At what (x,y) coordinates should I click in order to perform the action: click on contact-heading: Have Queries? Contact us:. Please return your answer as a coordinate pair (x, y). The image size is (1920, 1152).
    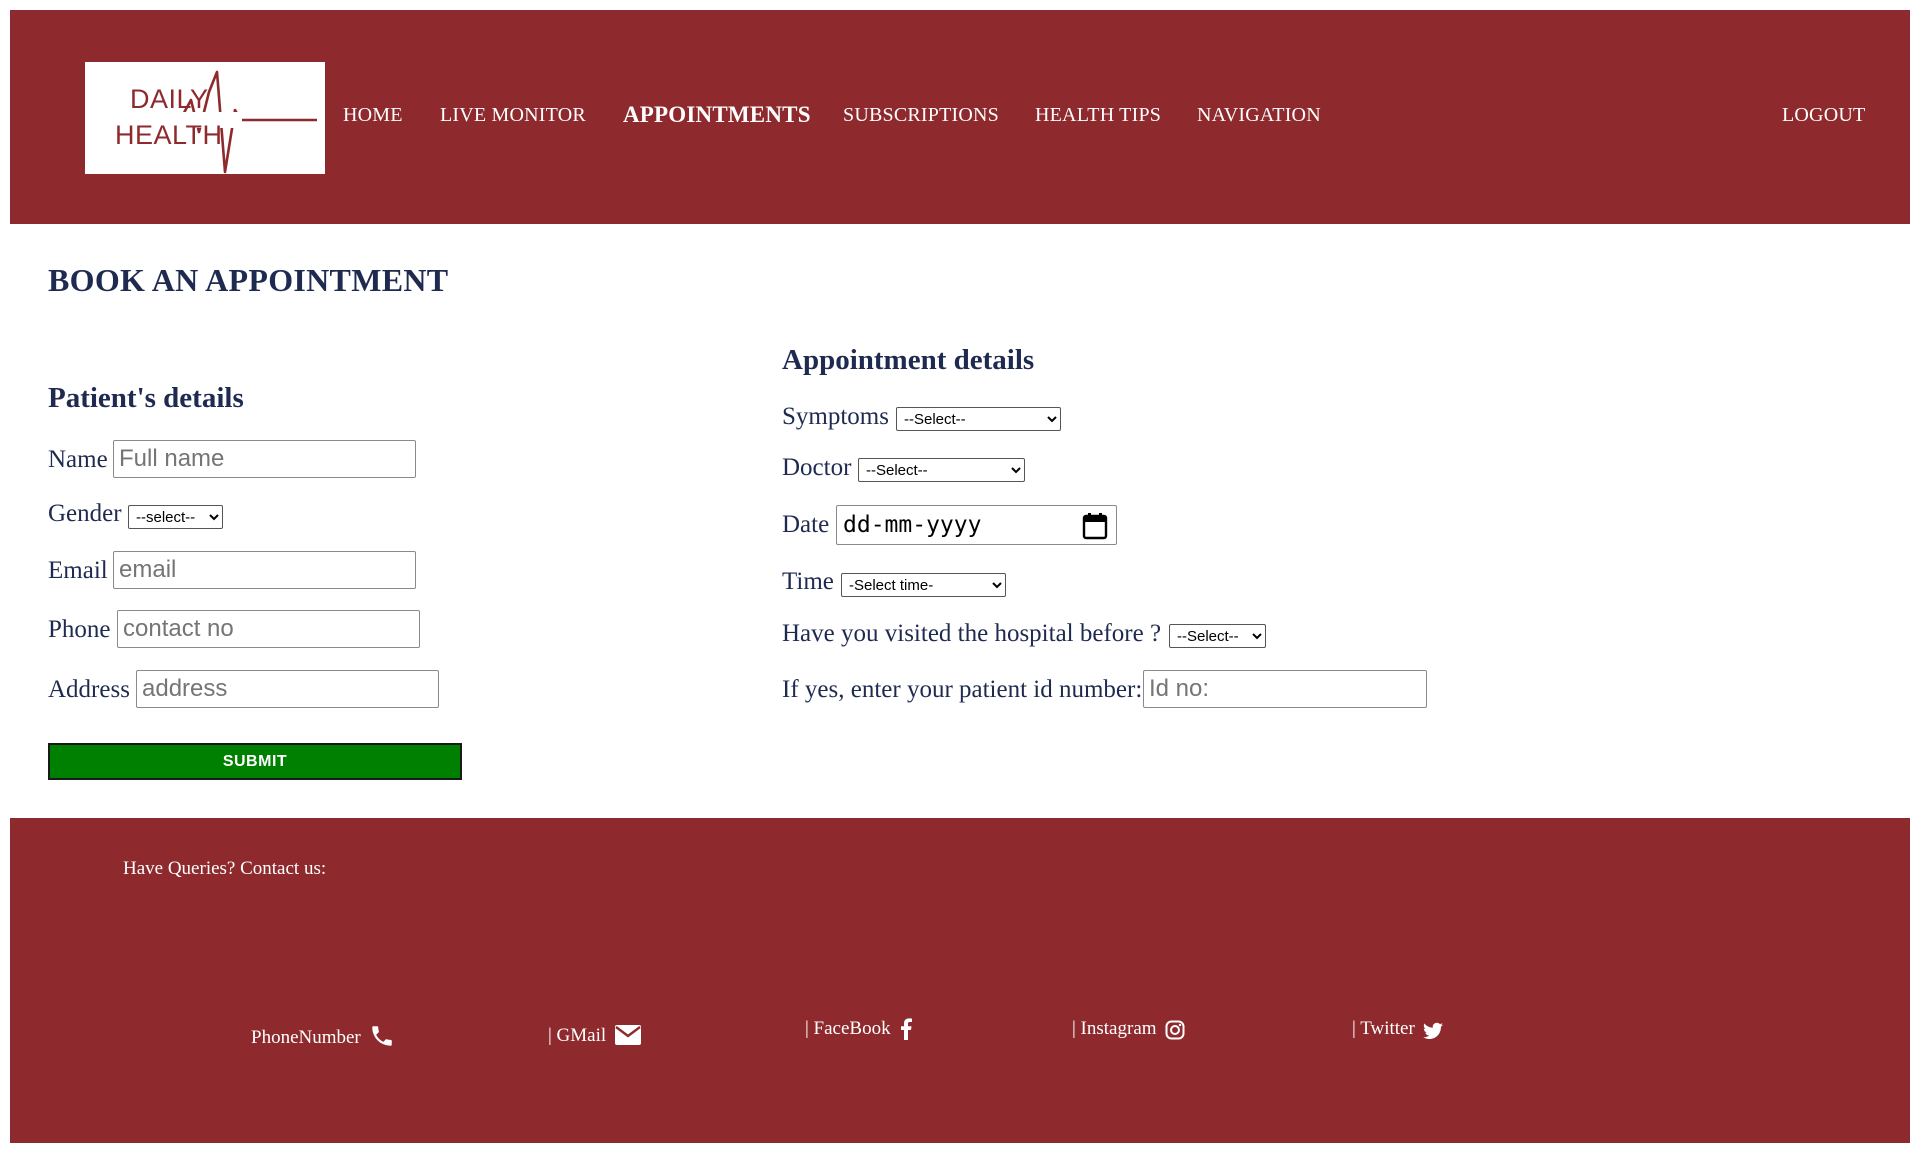
    Looking at the image, I should click on (225, 868).